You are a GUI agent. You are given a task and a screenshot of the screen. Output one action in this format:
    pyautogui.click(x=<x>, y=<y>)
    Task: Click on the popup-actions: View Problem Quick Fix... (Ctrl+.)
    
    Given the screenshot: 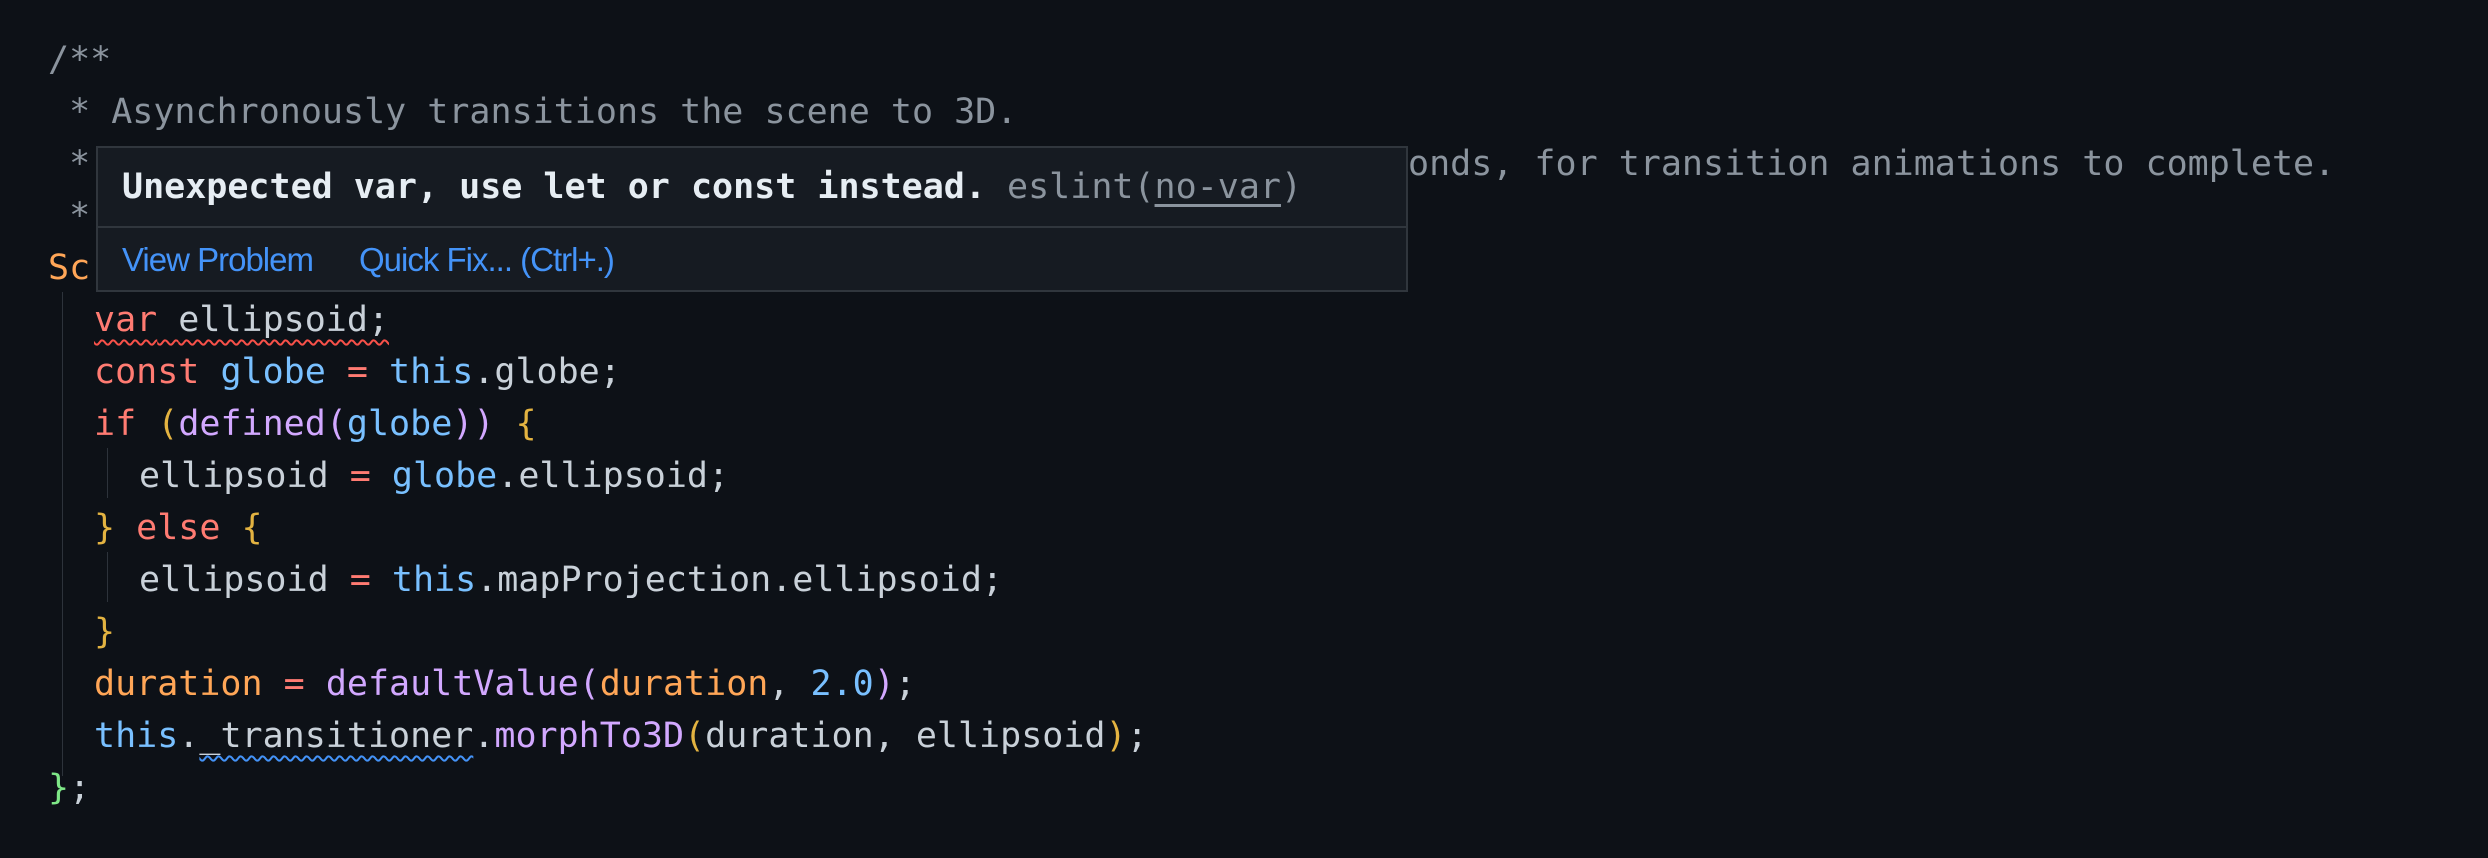 What is the action you would take?
    pyautogui.click(x=368, y=260)
    